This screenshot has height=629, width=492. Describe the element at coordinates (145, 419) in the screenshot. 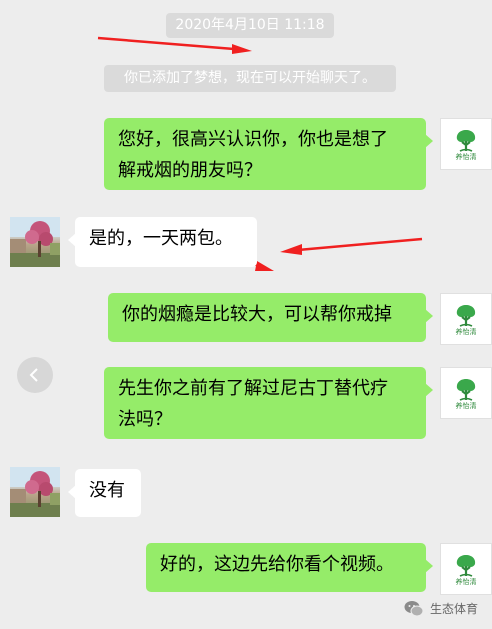

I see `message-text-line: 法吗？` at that location.